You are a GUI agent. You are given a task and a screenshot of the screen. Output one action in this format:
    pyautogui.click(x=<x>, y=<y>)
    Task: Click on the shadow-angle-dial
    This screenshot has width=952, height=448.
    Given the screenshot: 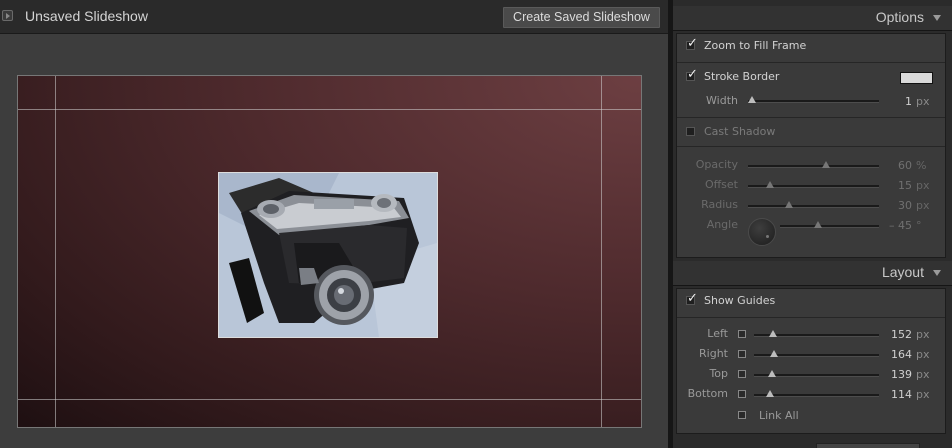 What is the action you would take?
    pyautogui.click(x=762, y=232)
    